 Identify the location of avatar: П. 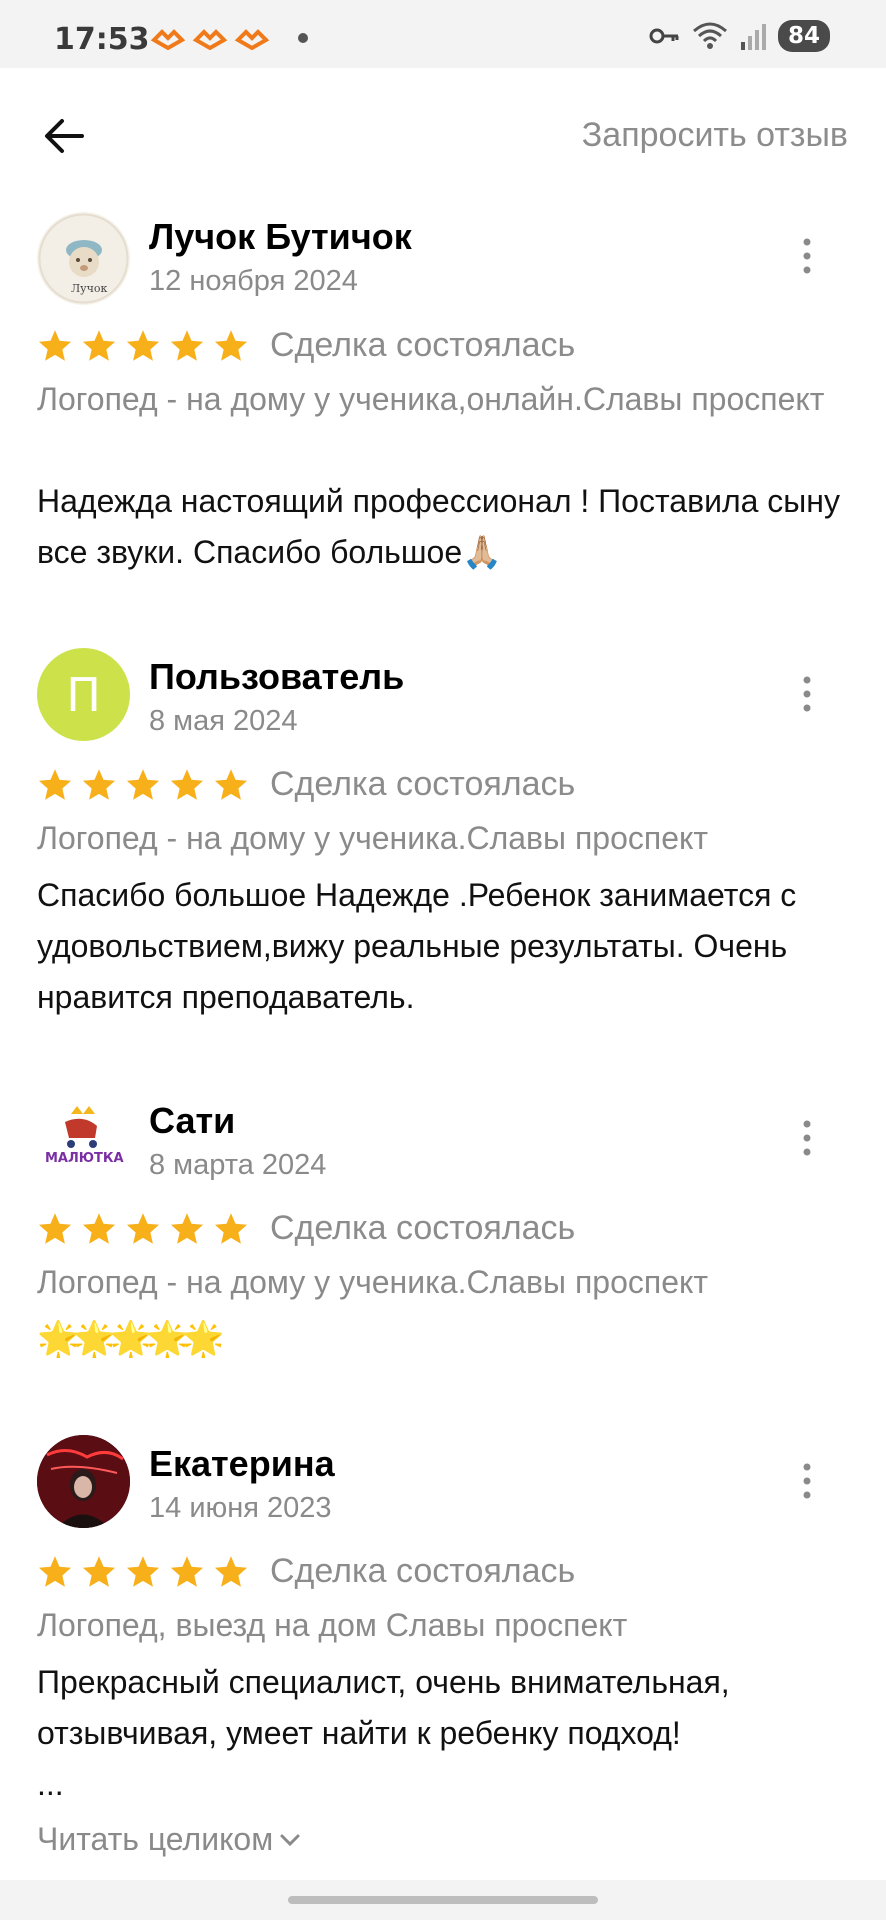
(83, 694).